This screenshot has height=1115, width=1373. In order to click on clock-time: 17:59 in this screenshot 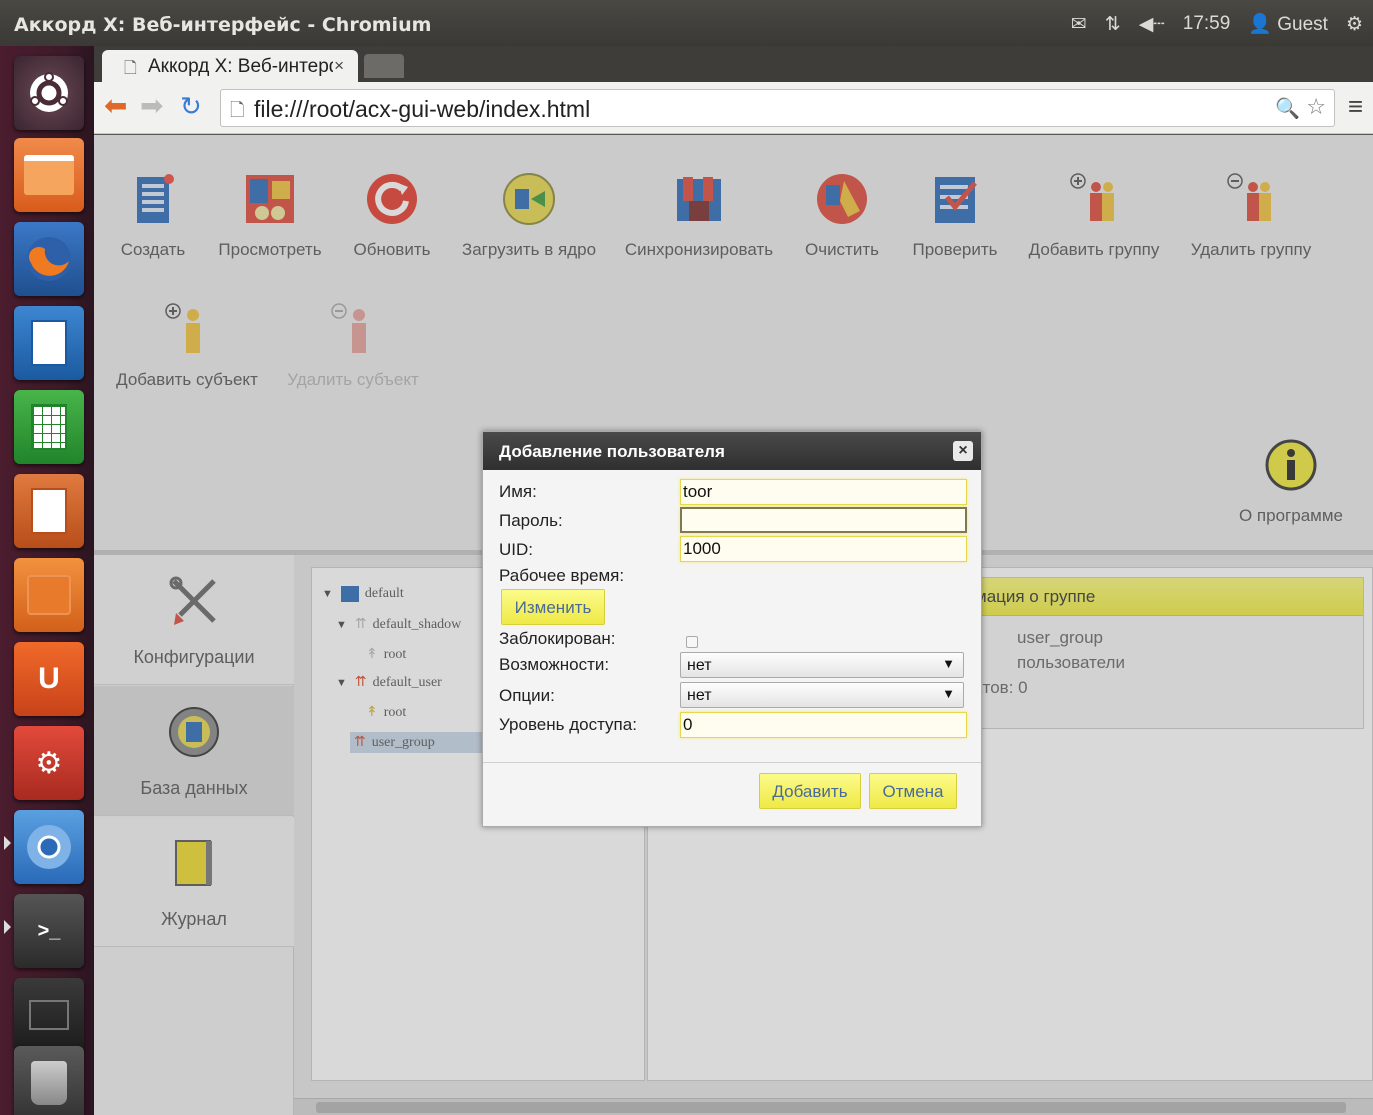, I will do `click(1207, 24)`.